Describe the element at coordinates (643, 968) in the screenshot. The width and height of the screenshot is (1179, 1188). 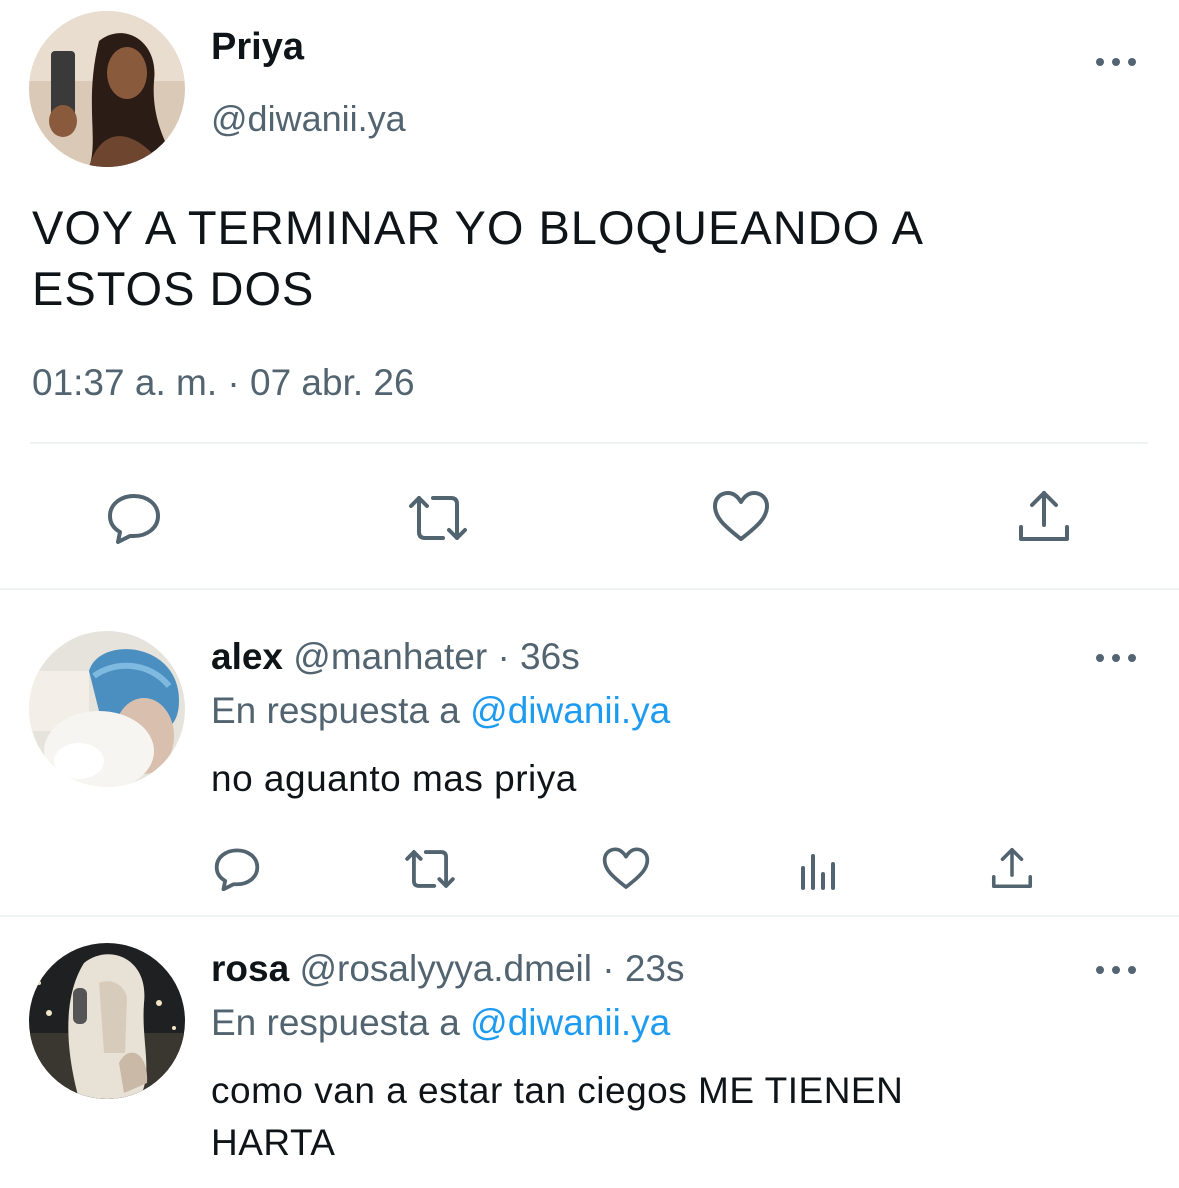
I see `reply-time: · 23s` at that location.